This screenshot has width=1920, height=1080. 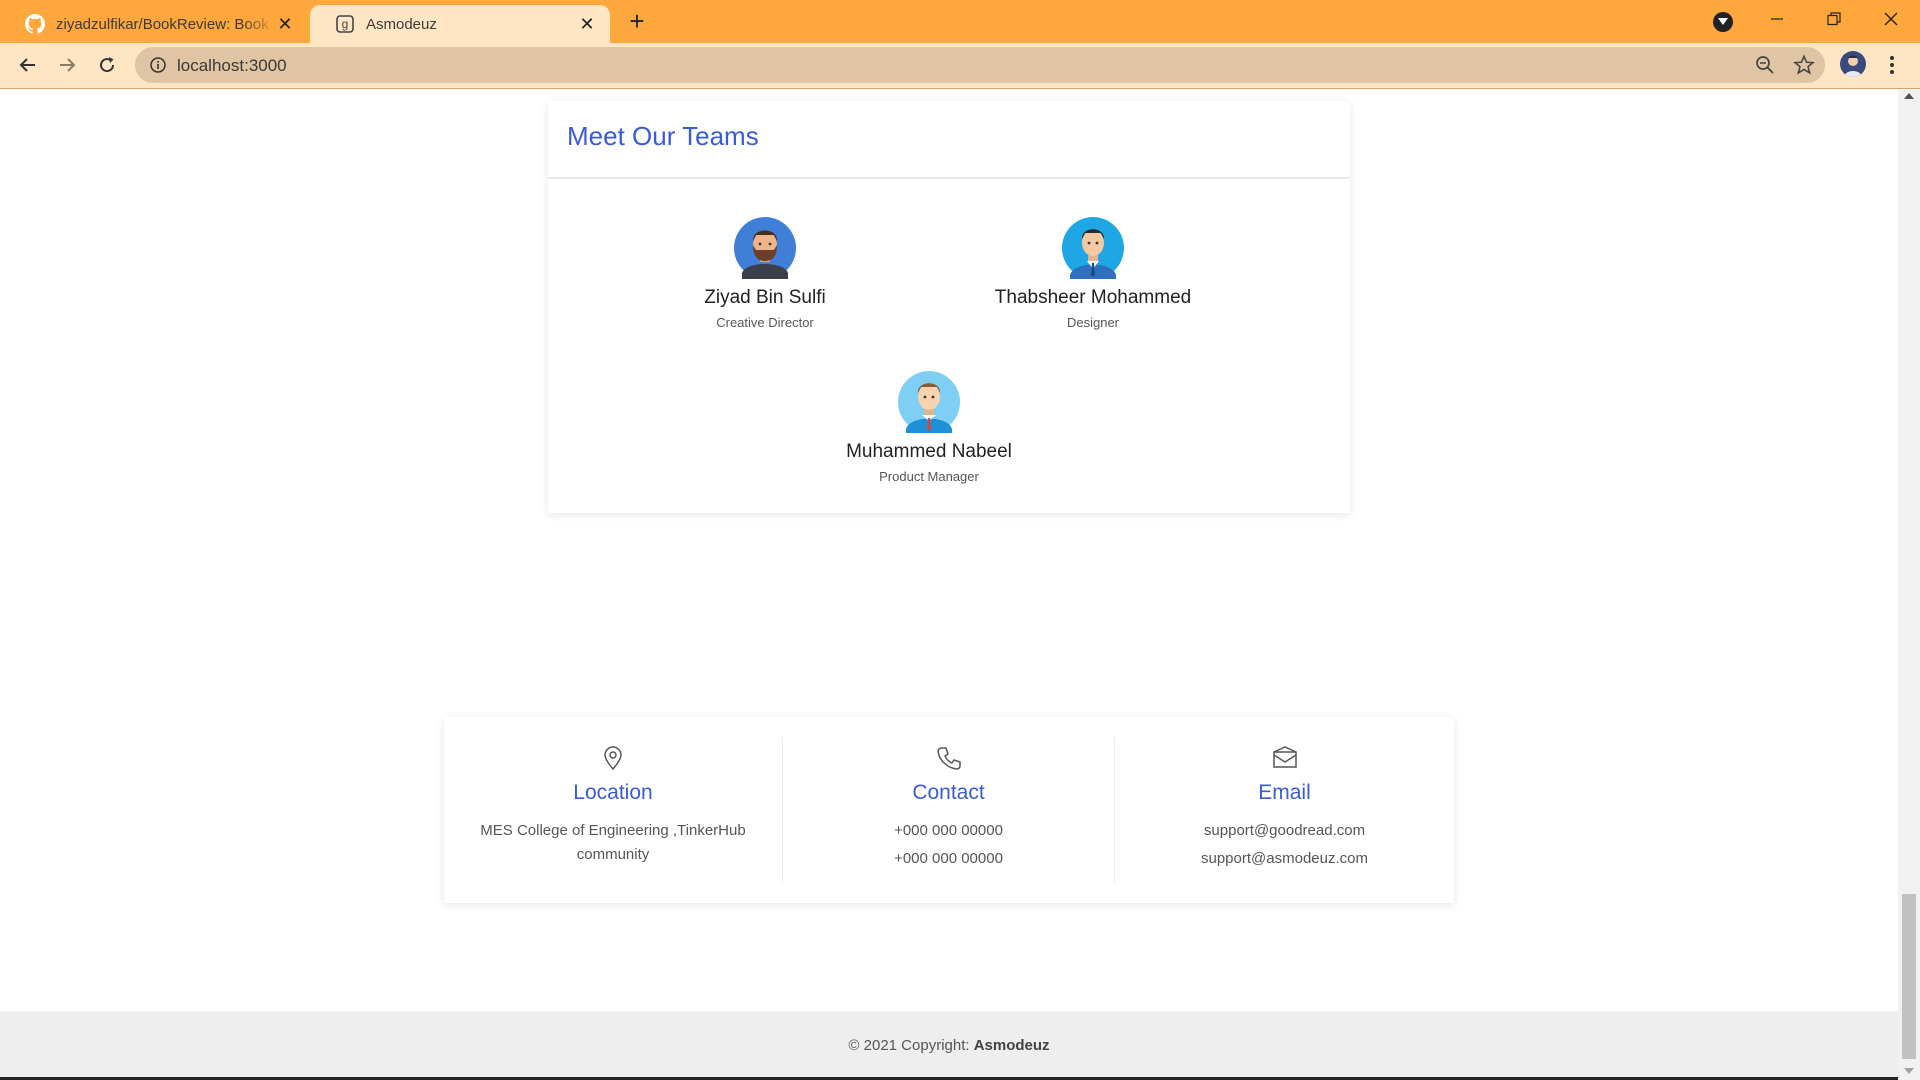 I want to click on man-suit-avatar, so click(x=1093, y=248).